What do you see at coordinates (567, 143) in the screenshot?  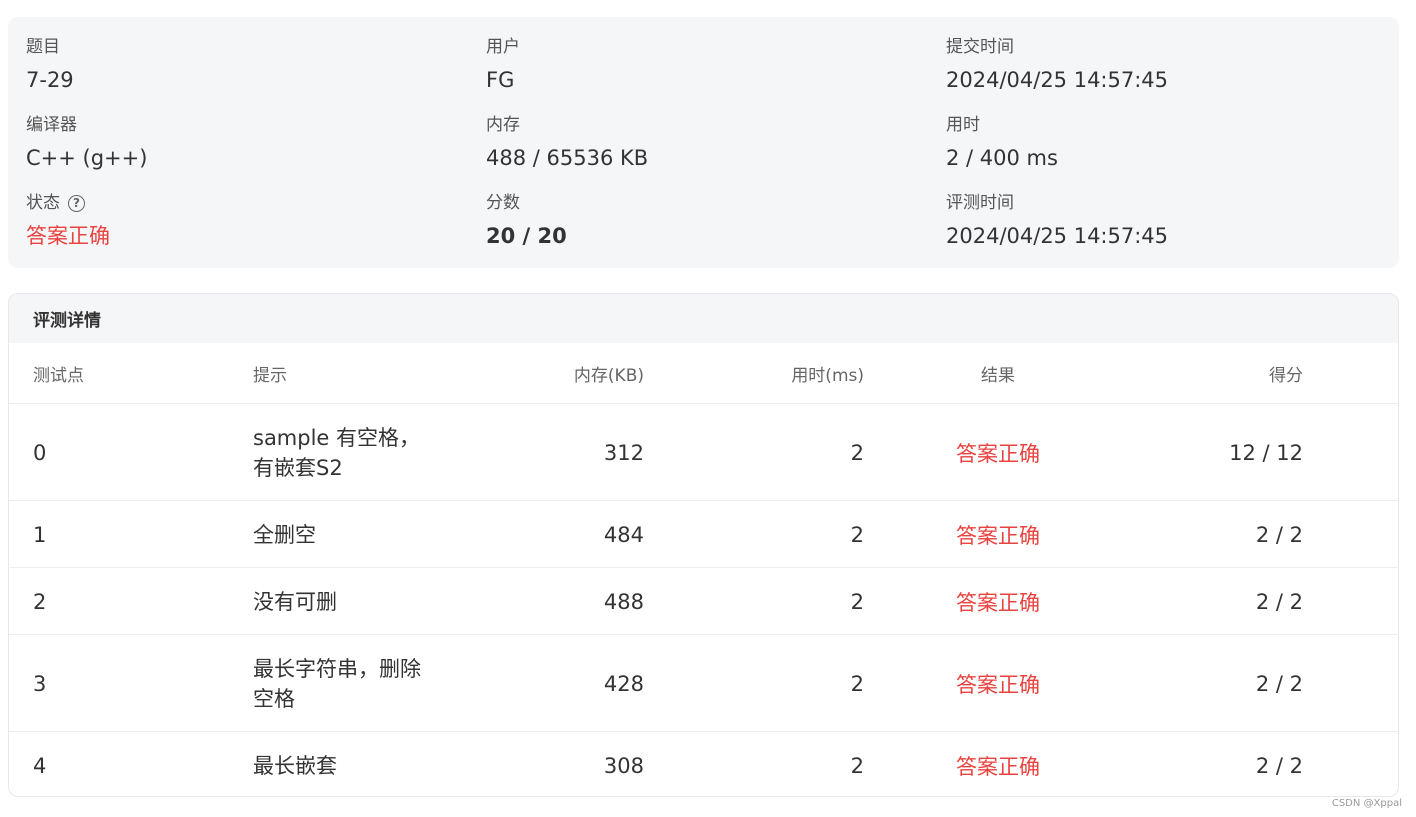 I see `memory-field: 内存 488 / 65536 KB` at bounding box center [567, 143].